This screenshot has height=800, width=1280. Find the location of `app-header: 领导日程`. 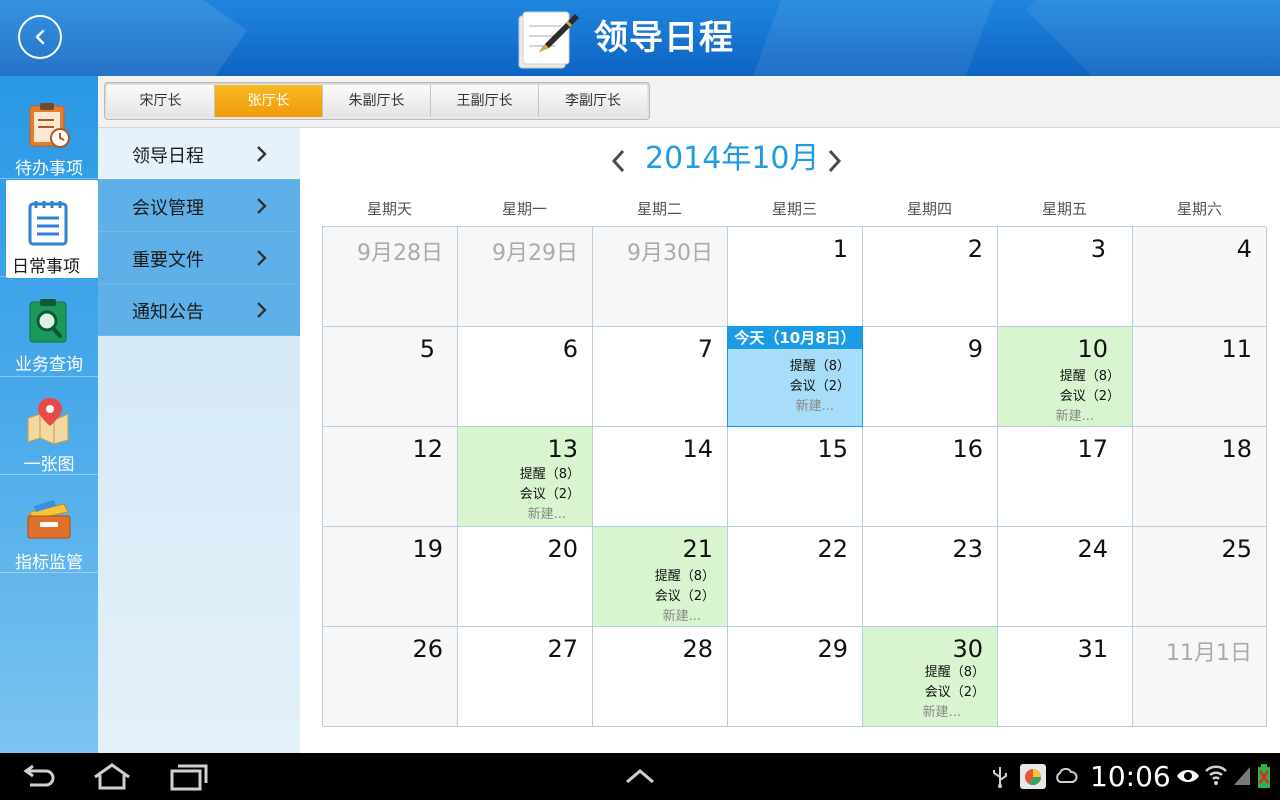

app-header: 领导日程 is located at coordinates (640, 38).